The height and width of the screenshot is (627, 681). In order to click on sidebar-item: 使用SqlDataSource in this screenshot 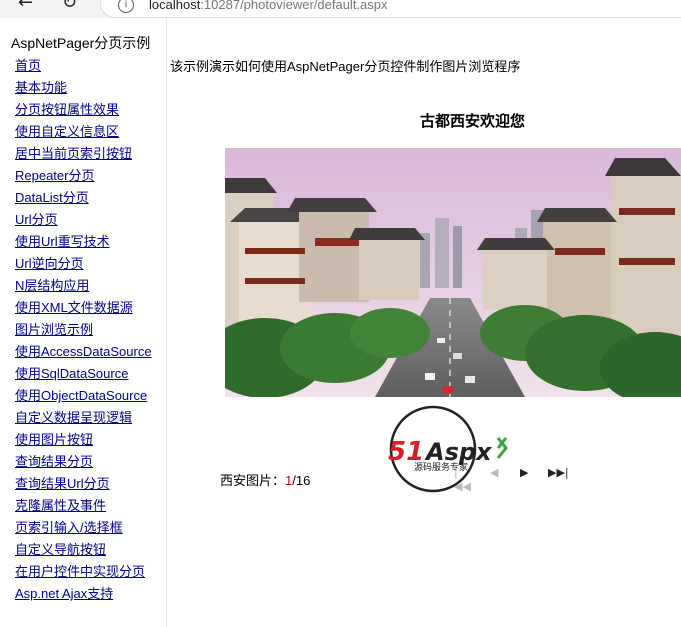, I will do `click(83, 375)`.